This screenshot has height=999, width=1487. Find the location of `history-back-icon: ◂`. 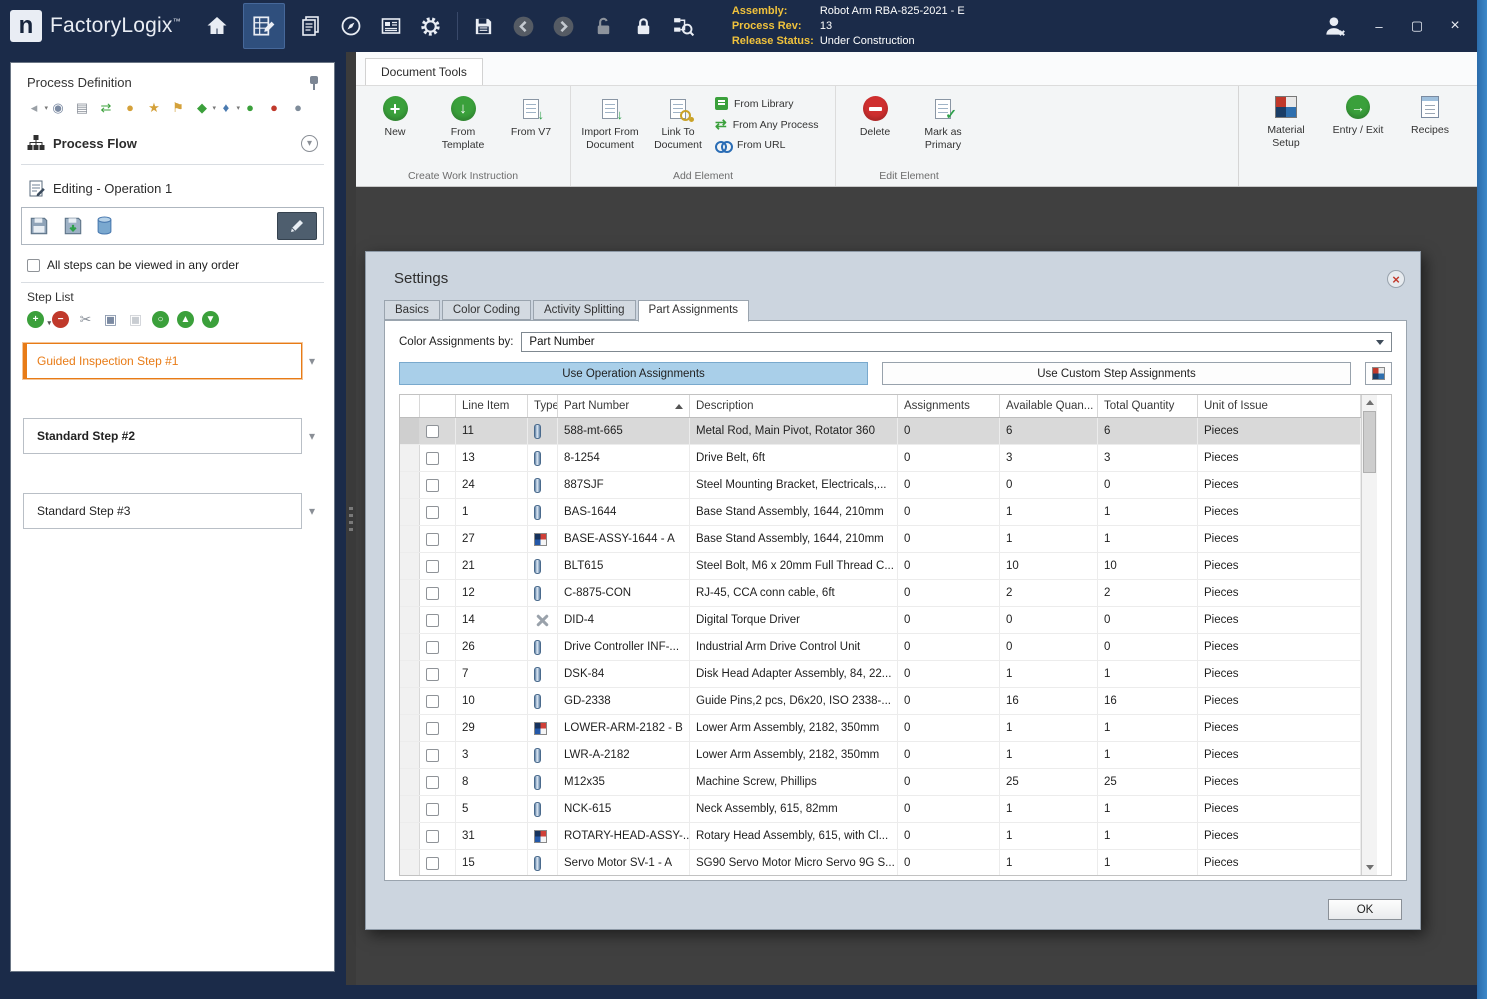

history-back-icon: ◂ is located at coordinates (36, 108).